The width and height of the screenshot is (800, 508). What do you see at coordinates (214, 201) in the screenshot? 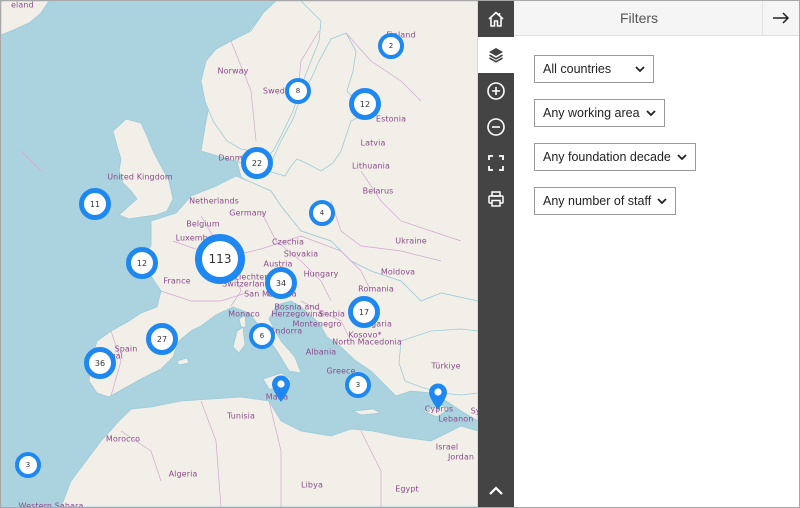
I see `country-label: Netherlands` at bounding box center [214, 201].